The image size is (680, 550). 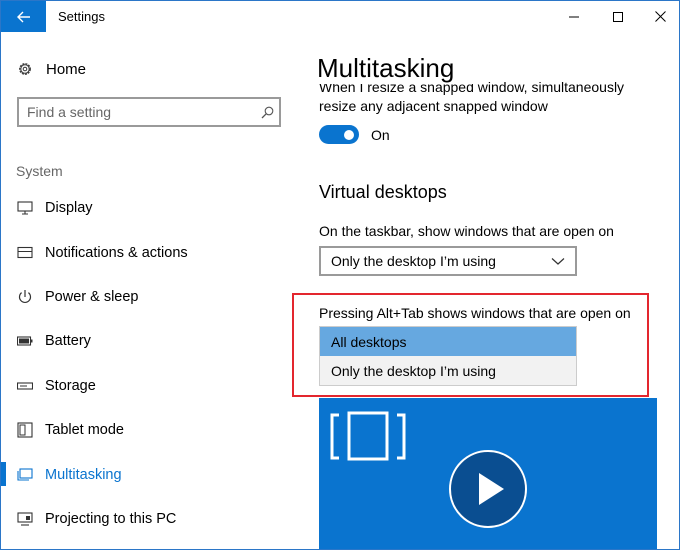 I want to click on sidebar-item-label: Power & sleep, so click(x=92, y=296).